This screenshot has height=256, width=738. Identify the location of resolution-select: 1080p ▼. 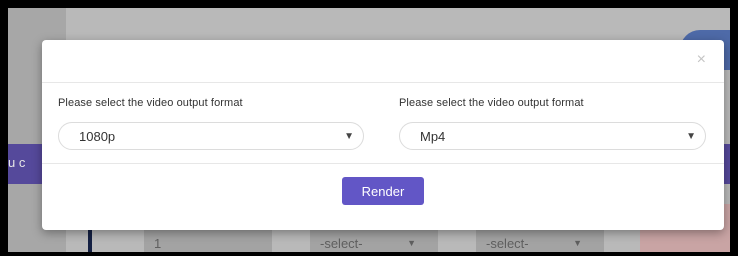
(211, 136).